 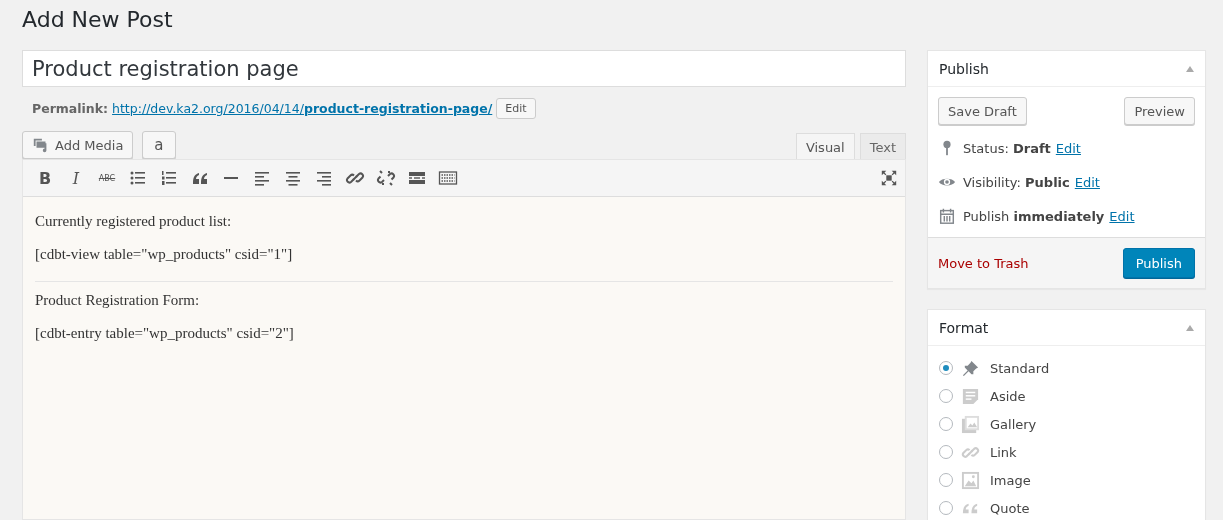 What do you see at coordinates (70, 108) in the screenshot?
I see `permalink-label: Permalink:` at bounding box center [70, 108].